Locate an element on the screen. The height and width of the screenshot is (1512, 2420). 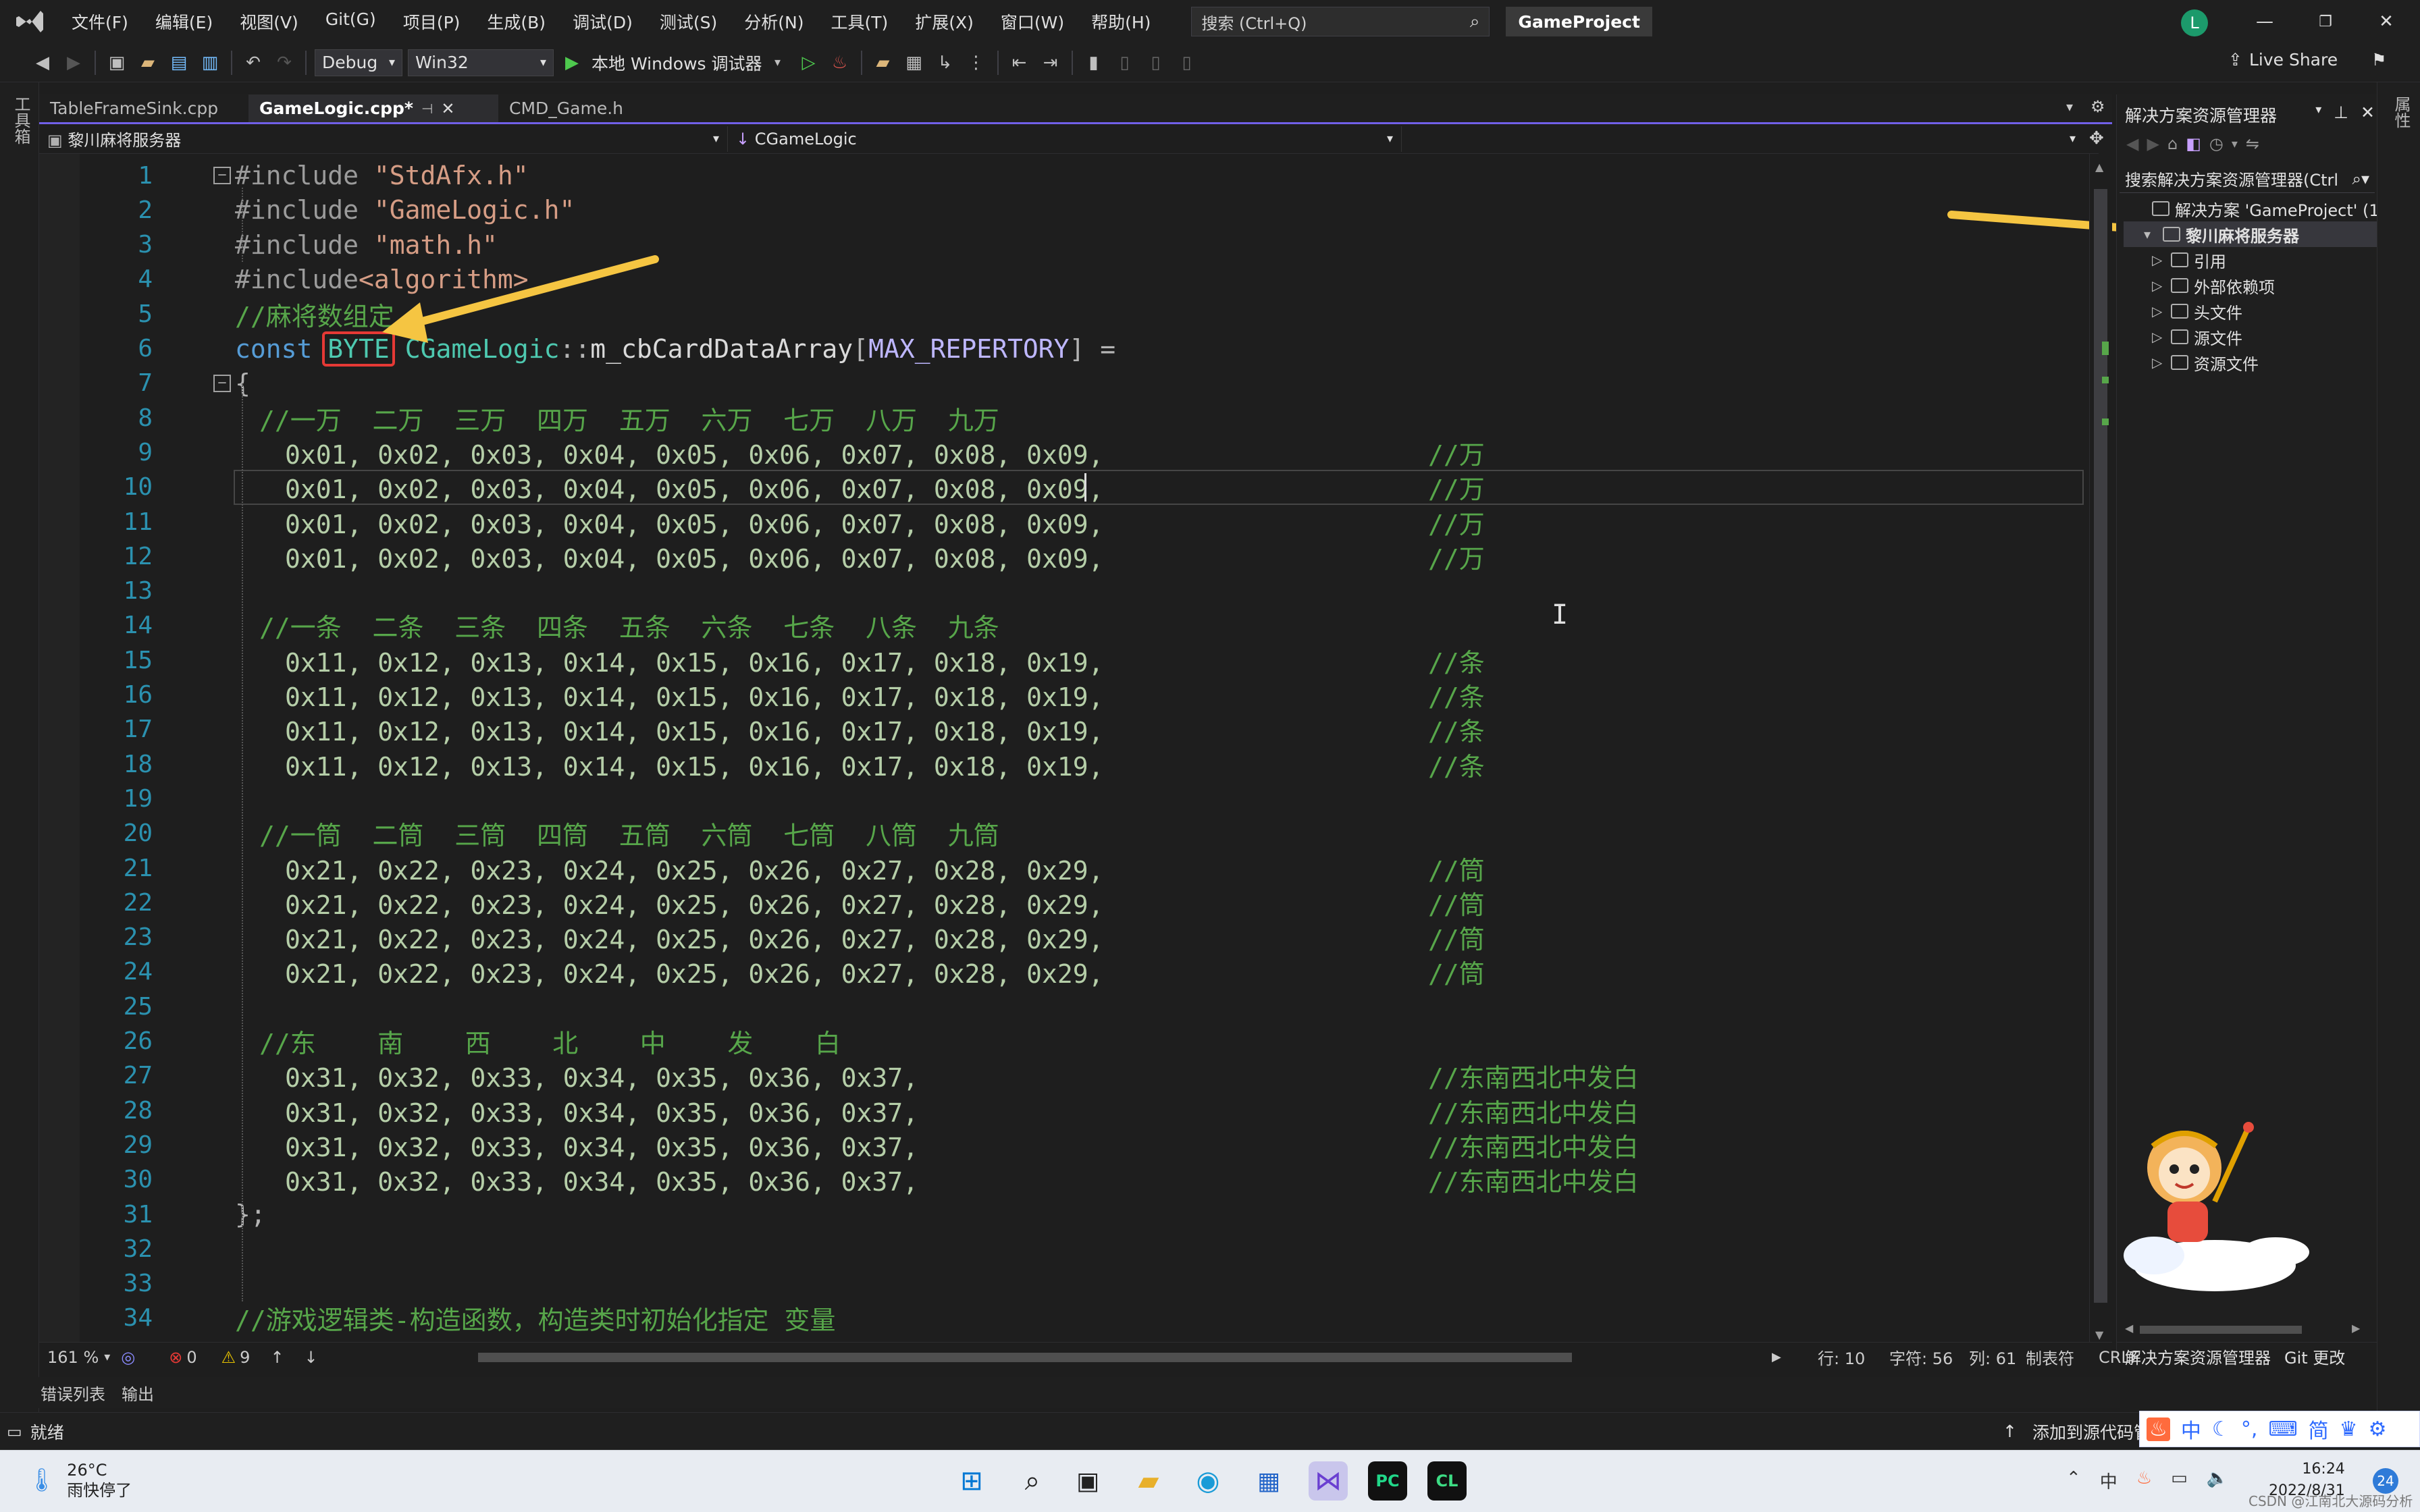
pending-changes-icon: ◷ is located at coordinates (2216, 143).